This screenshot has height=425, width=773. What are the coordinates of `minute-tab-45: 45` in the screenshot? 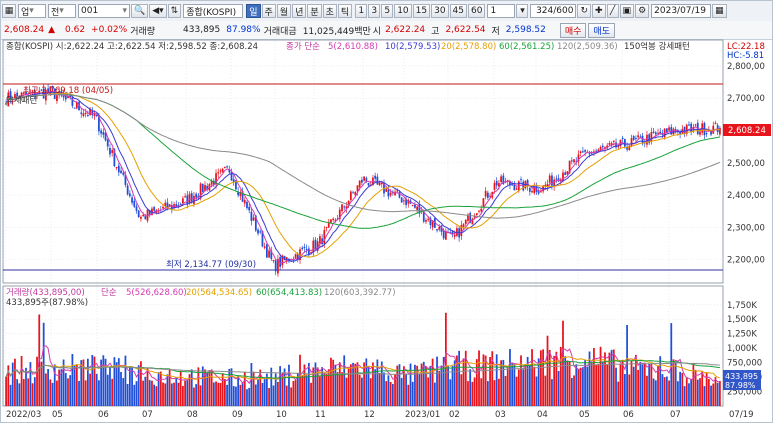 It's located at (458, 11).